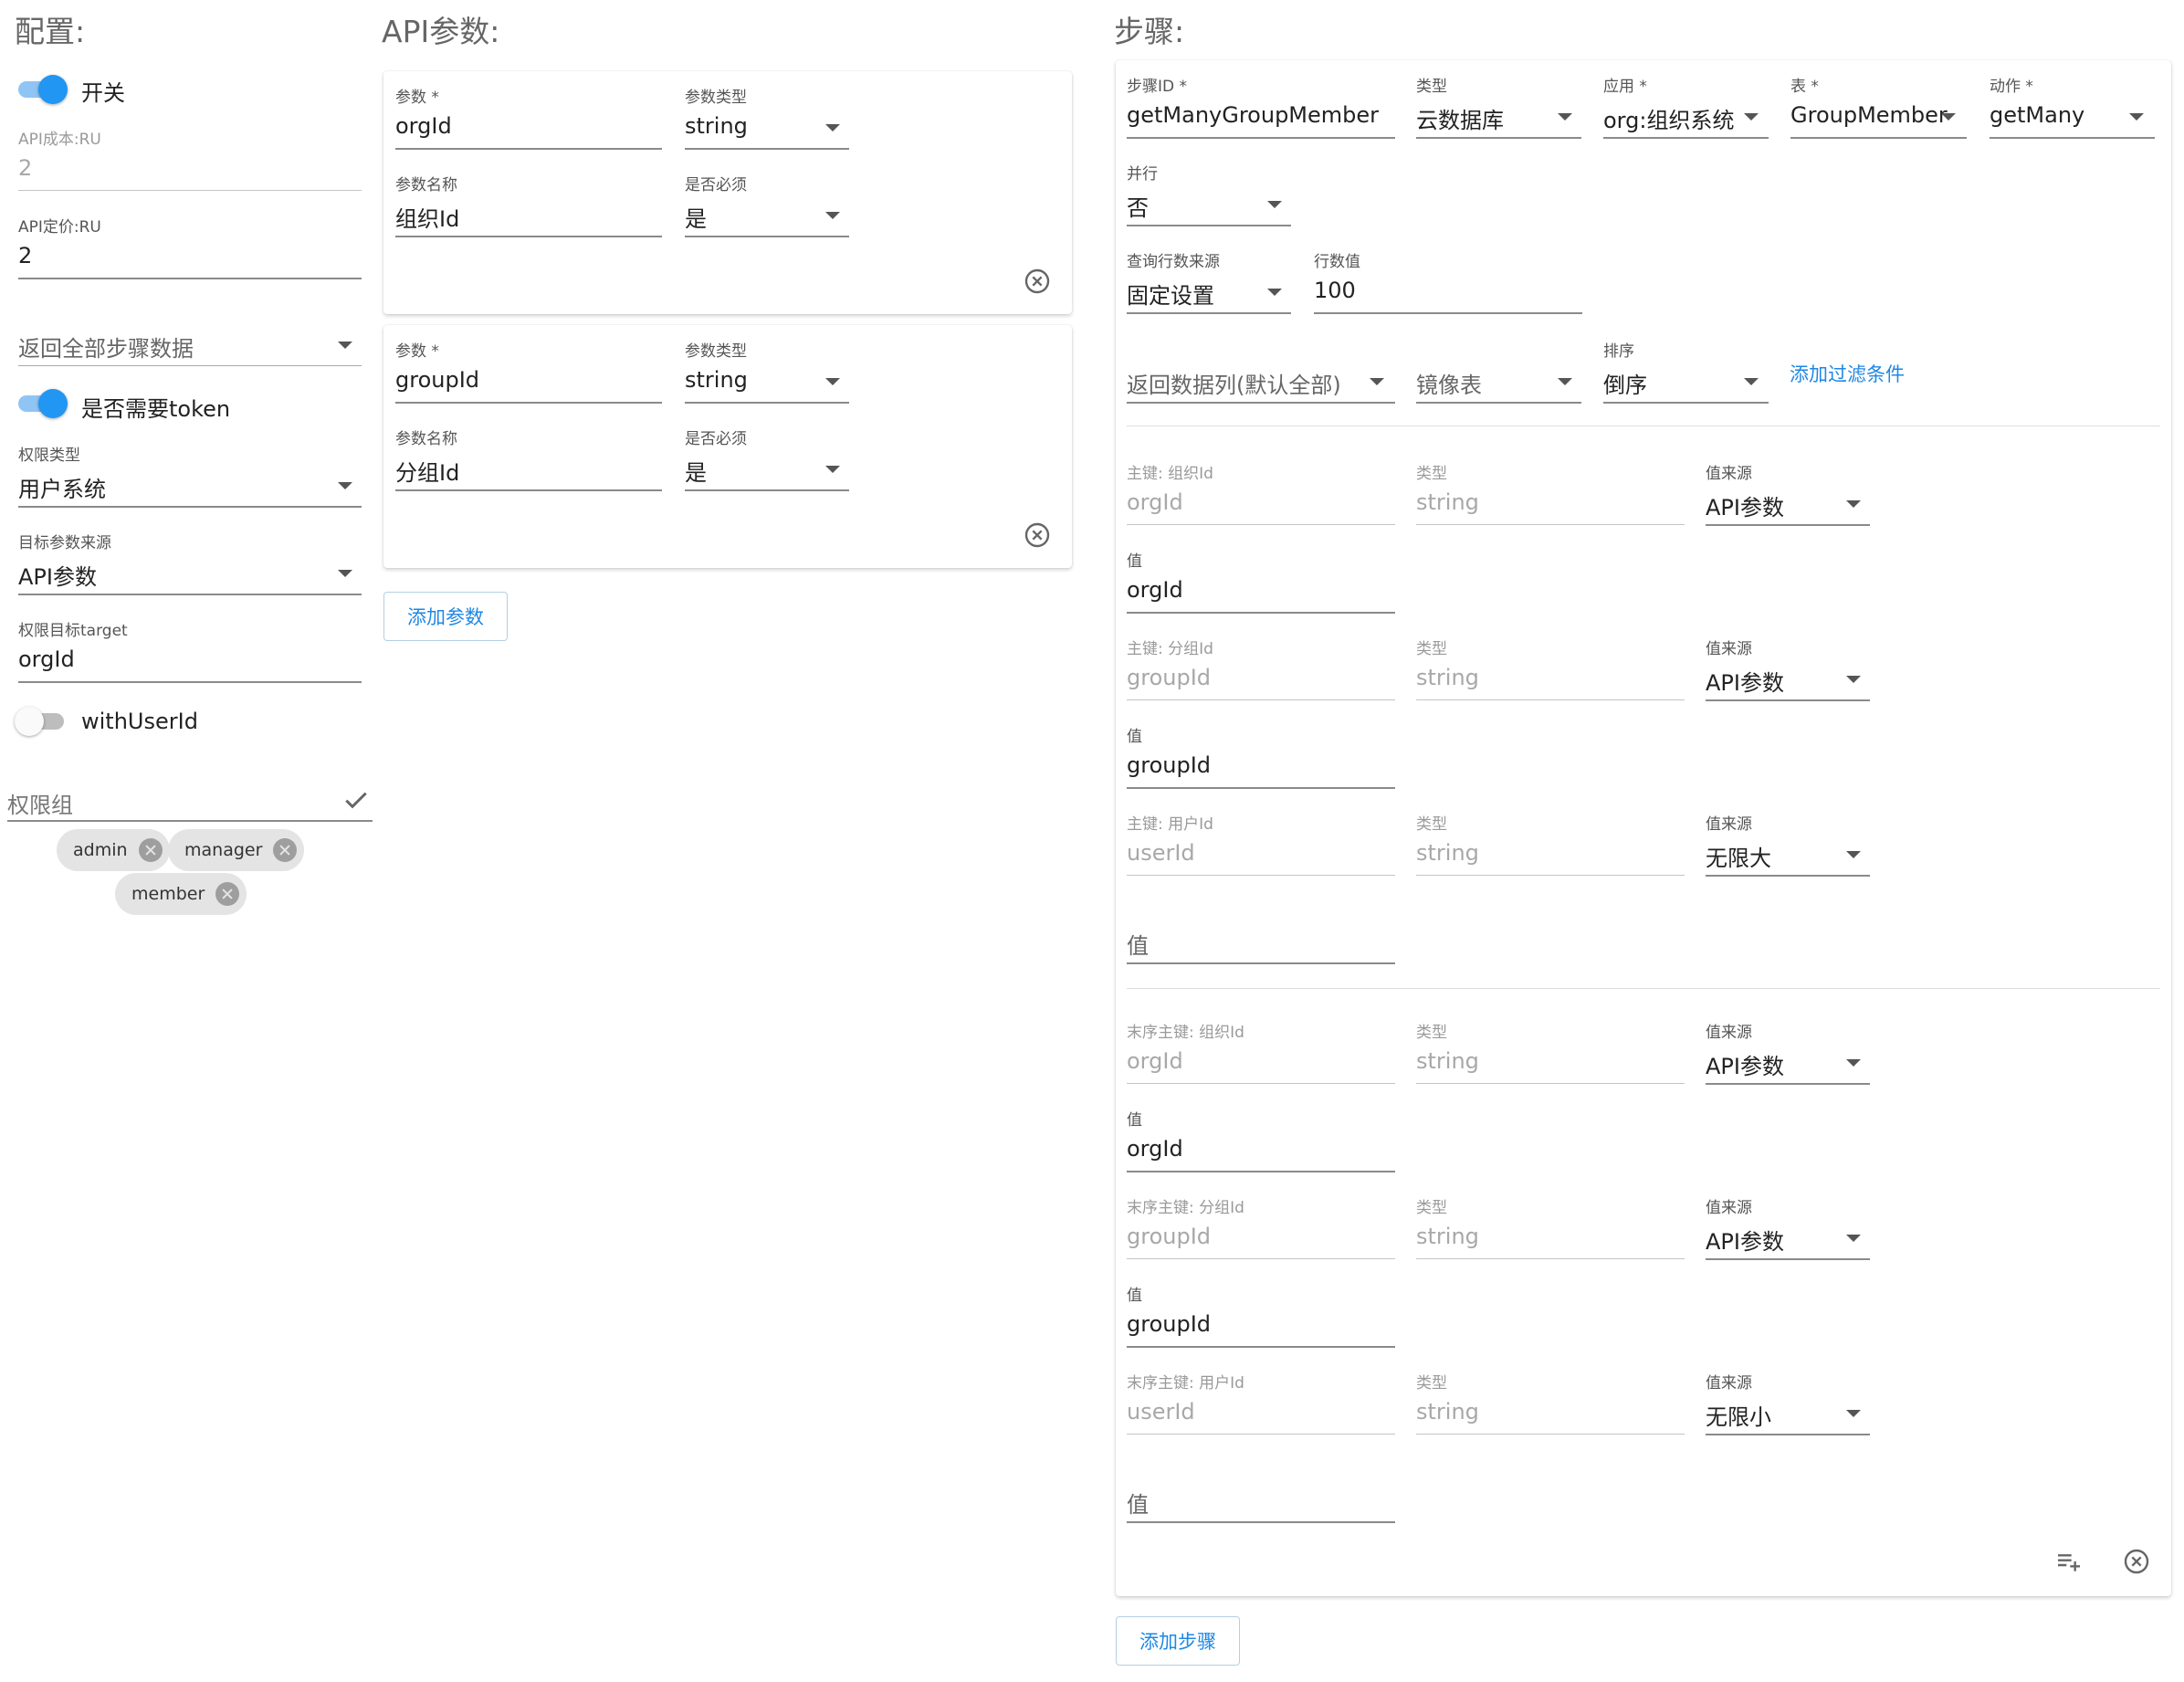 Image resolution: width=2184 pixels, height=1682 pixels. What do you see at coordinates (1253, 115) in the screenshot?
I see `step-id-input: getManyGroupMember` at bounding box center [1253, 115].